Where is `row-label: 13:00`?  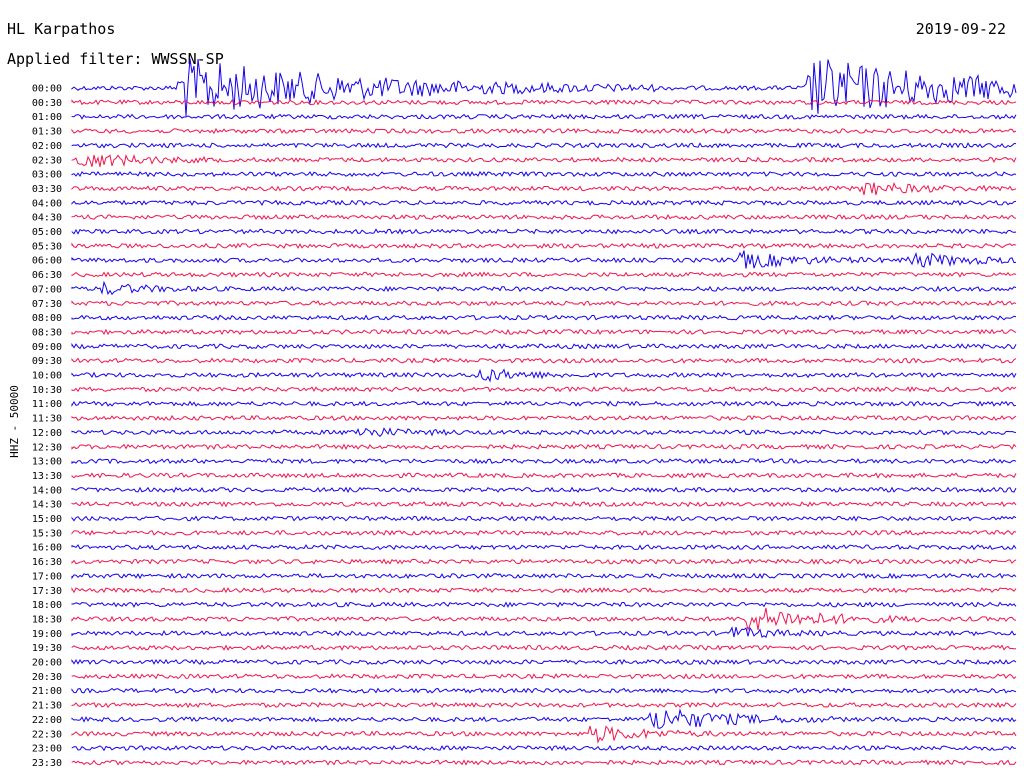 row-label: 13:00 is located at coordinates (47, 462).